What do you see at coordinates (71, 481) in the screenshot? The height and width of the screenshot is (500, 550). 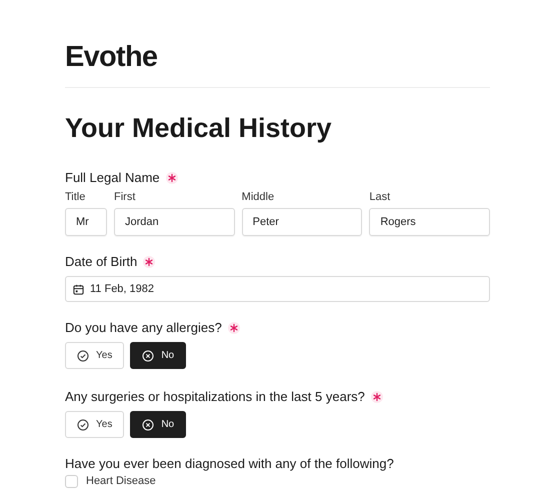 I see `checkbox` at bounding box center [71, 481].